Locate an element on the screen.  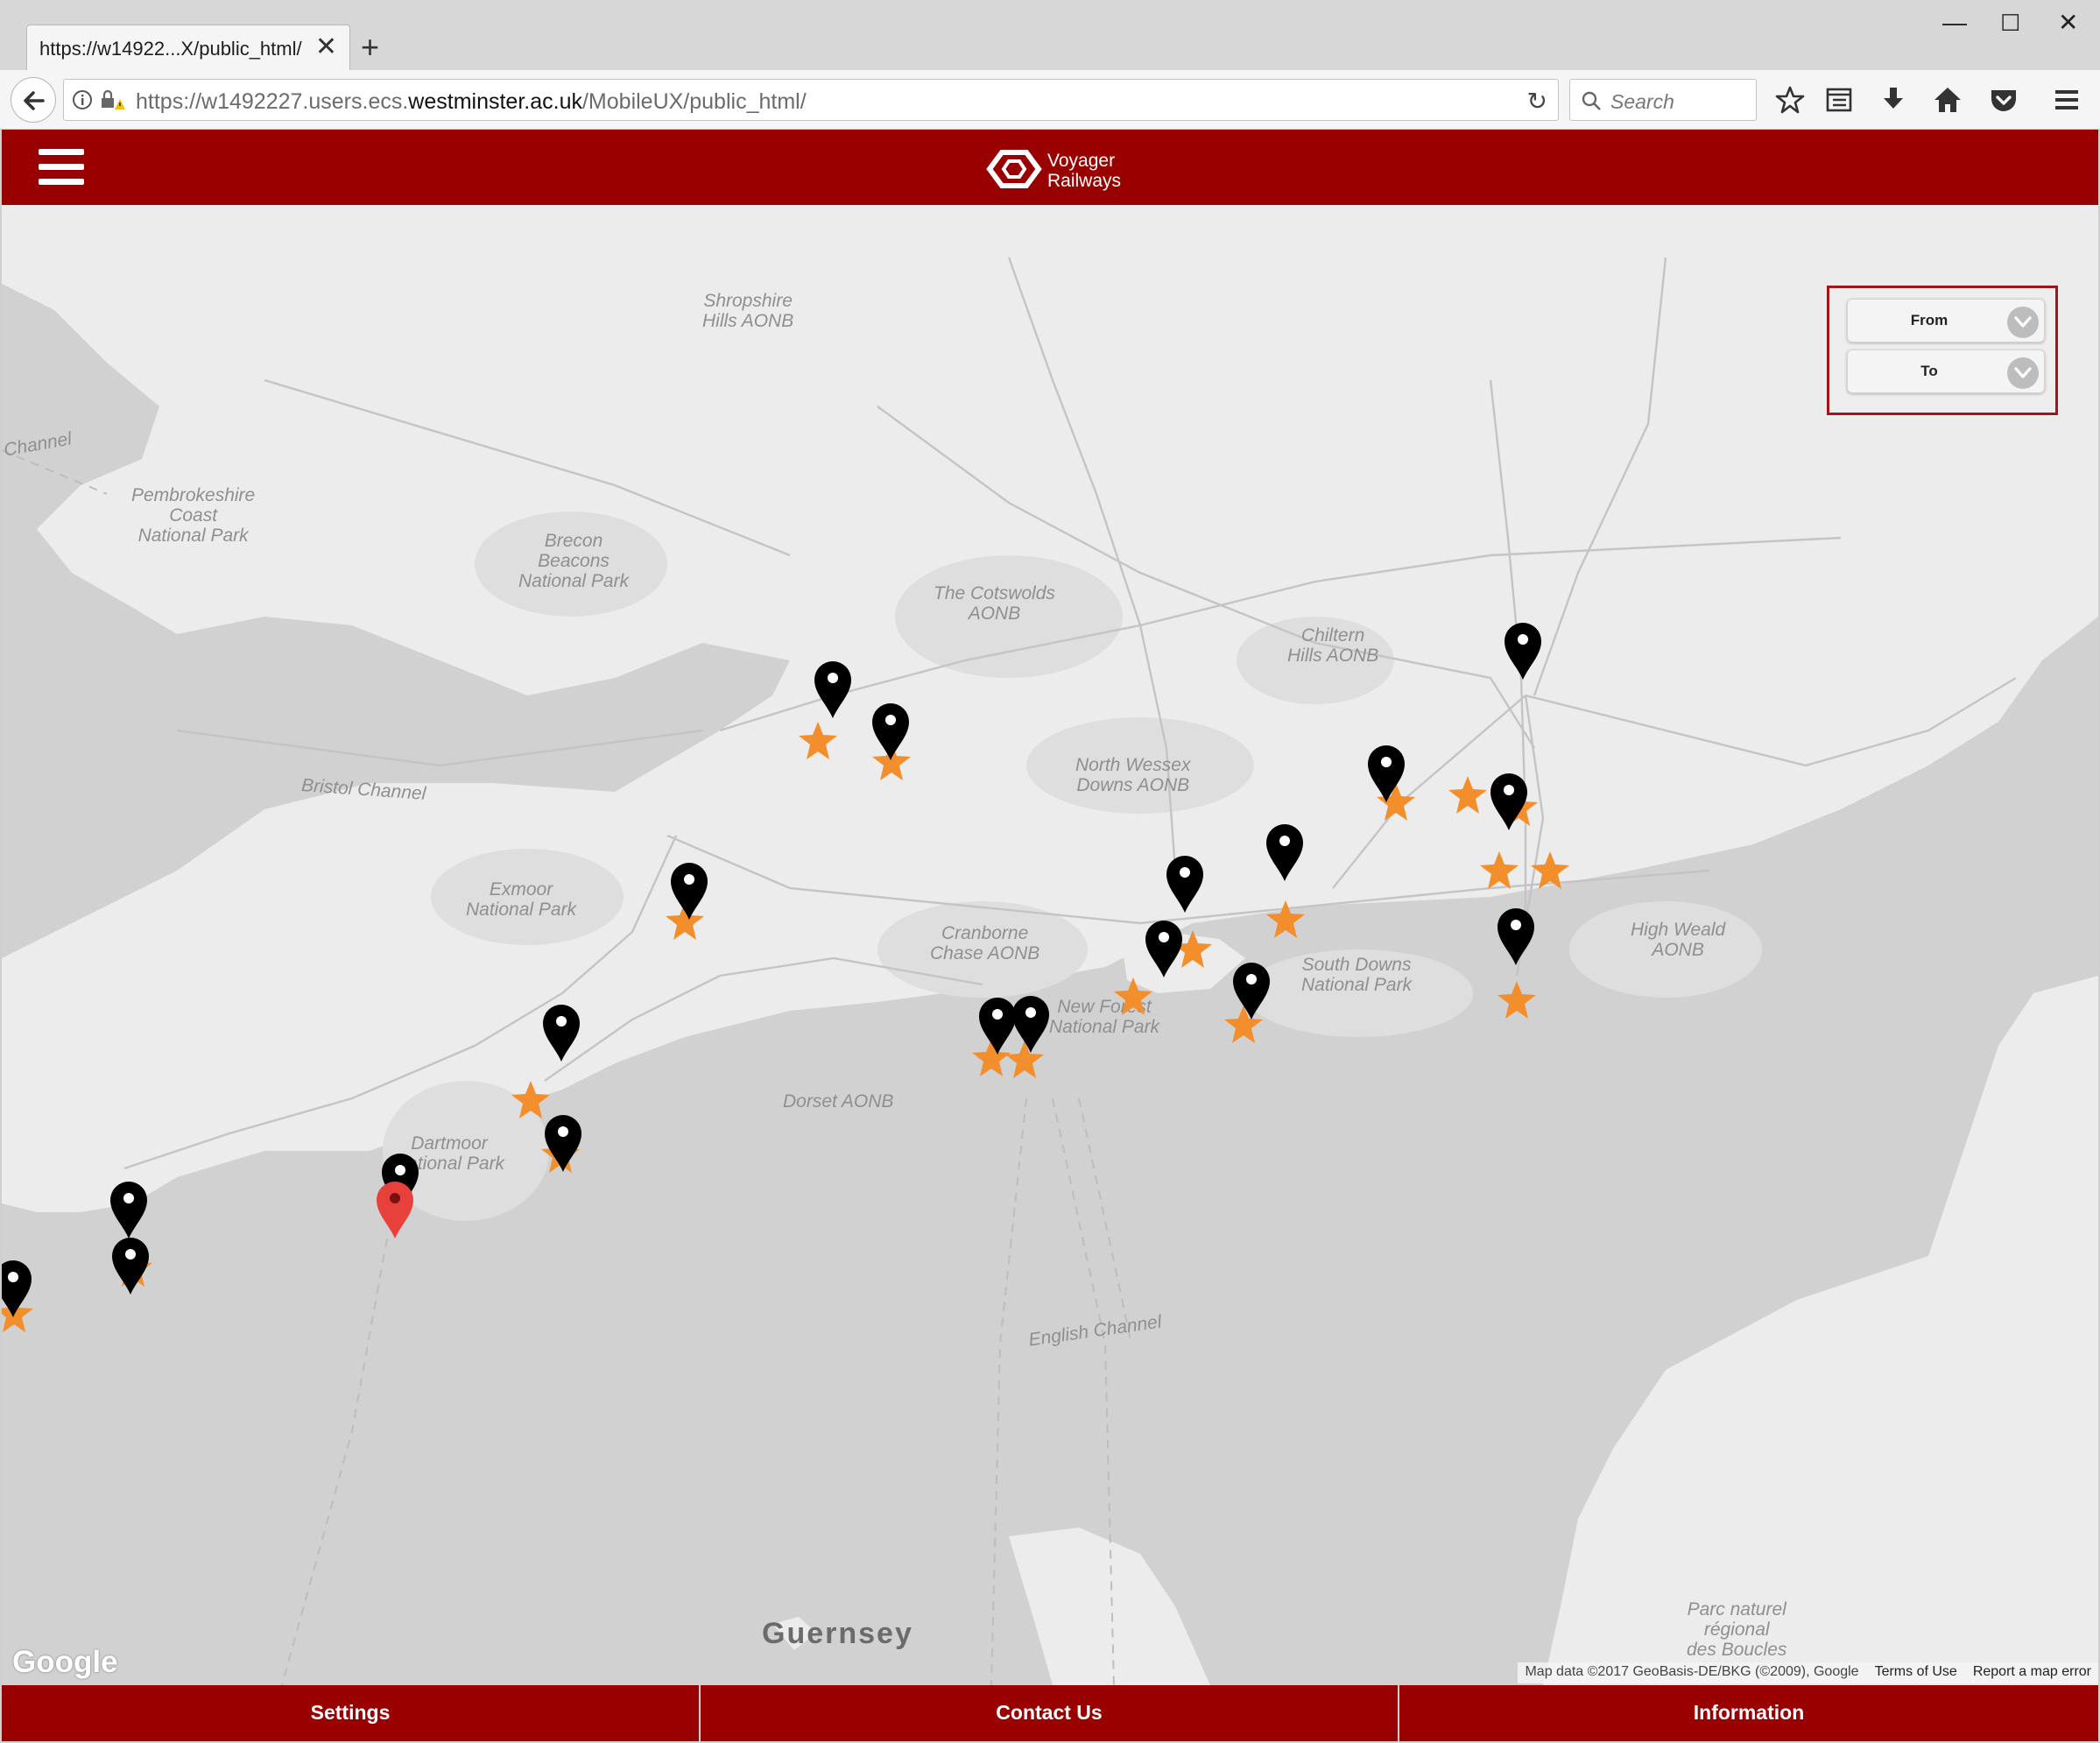
window-close-icon: ✕ is located at coordinates (2068, 23).